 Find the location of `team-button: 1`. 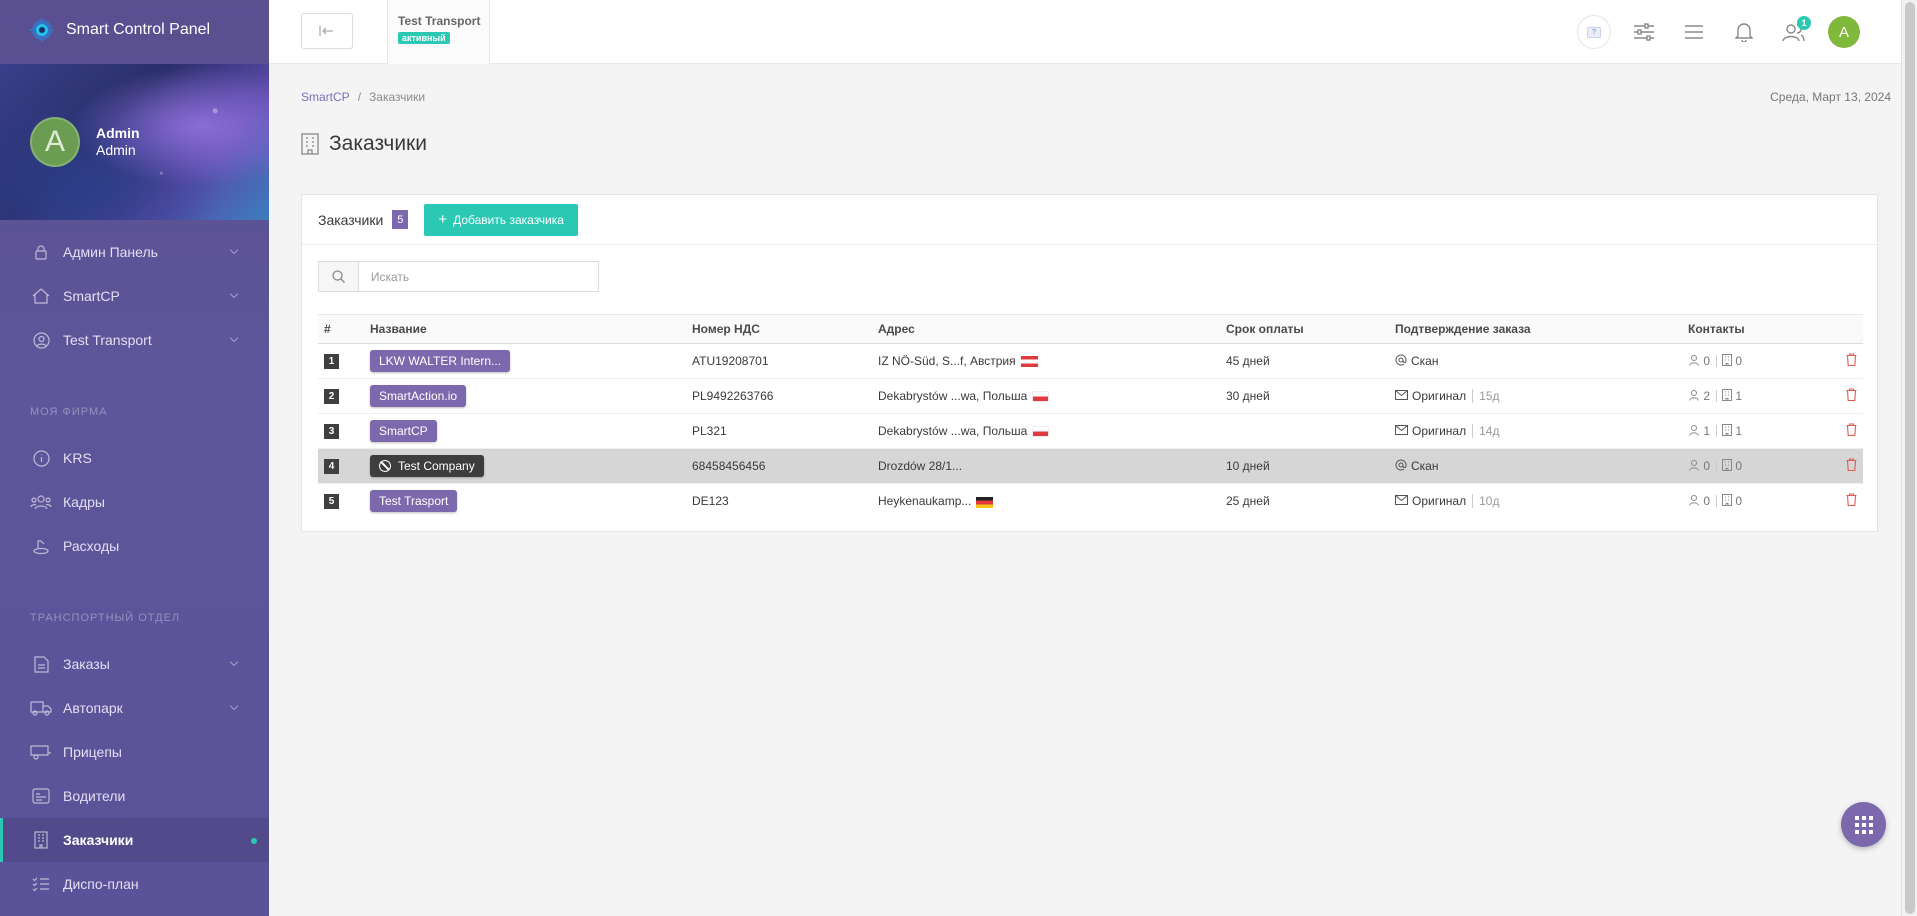

team-button: 1 is located at coordinates (1794, 32).